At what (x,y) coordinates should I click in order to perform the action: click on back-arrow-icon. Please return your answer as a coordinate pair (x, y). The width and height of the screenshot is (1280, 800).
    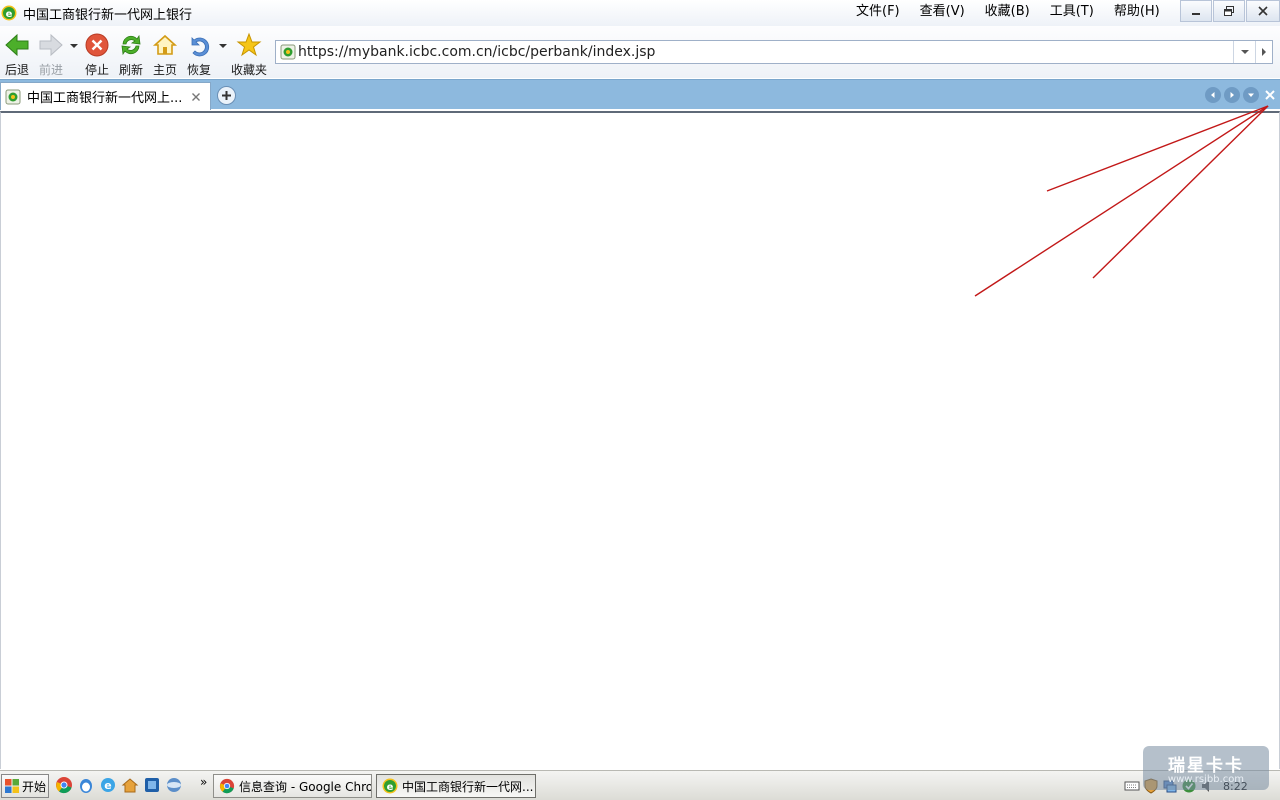
    Looking at the image, I should click on (17, 45).